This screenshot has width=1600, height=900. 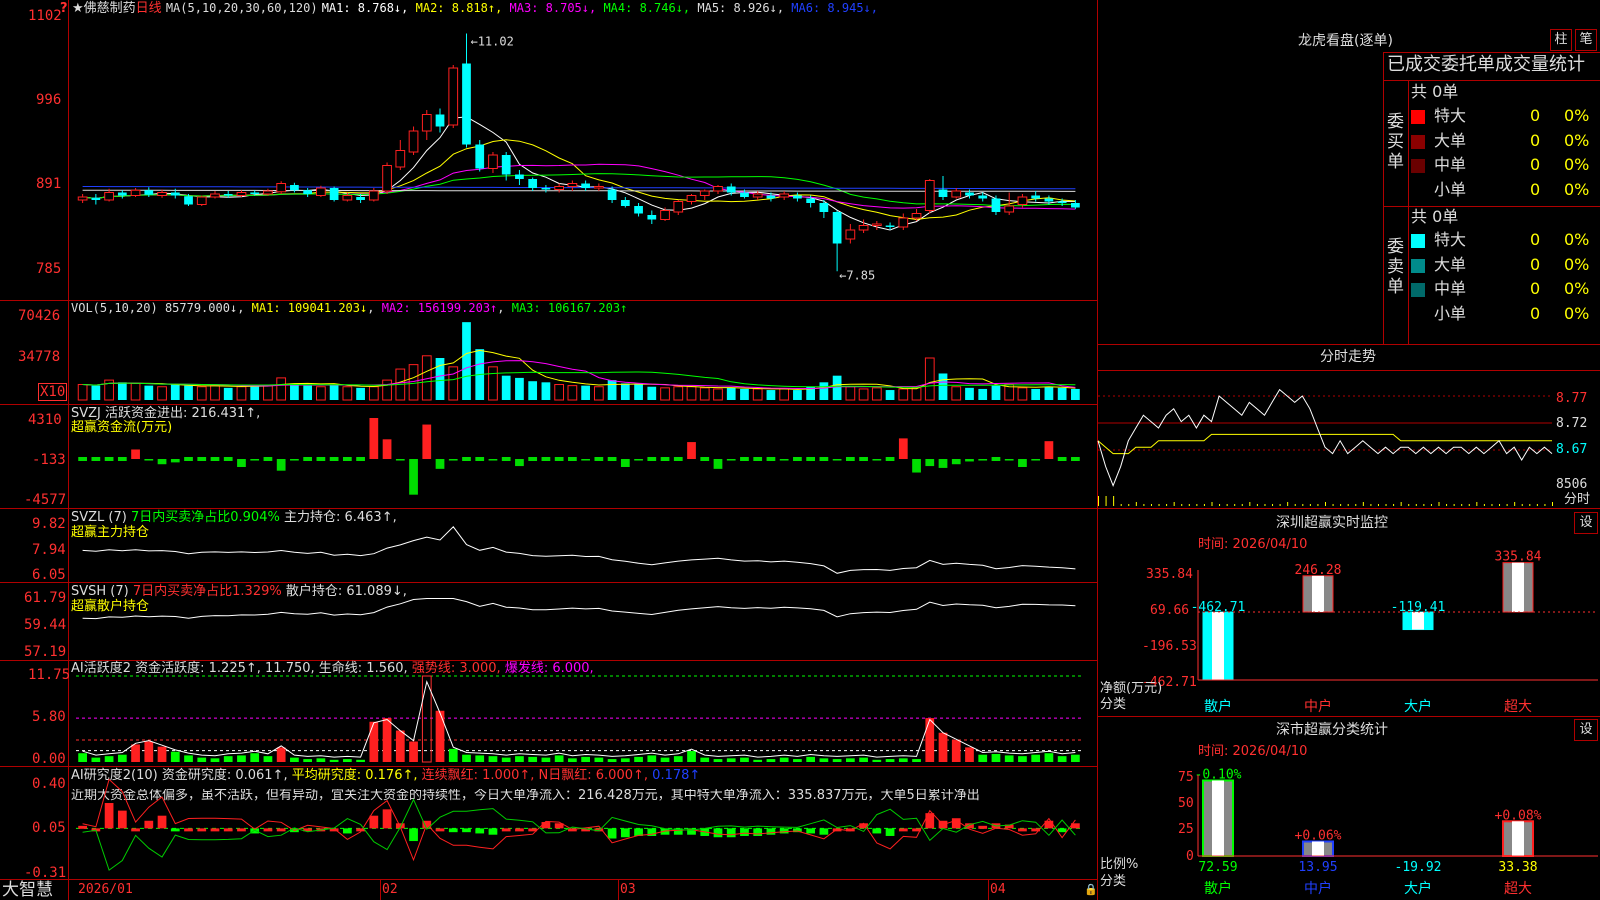 What do you see at coordinates (1318, 848) in the screenshot?
I see `class-bar` at bounding box center [1318, 848].